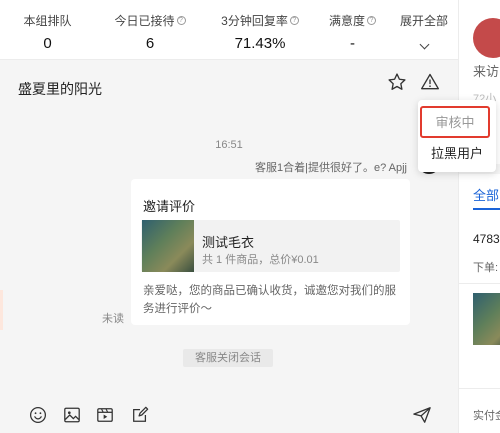 The width and height of the screenshot is (500, 433). I want to click on message-timestamp: 16:51, so click(229, 145).